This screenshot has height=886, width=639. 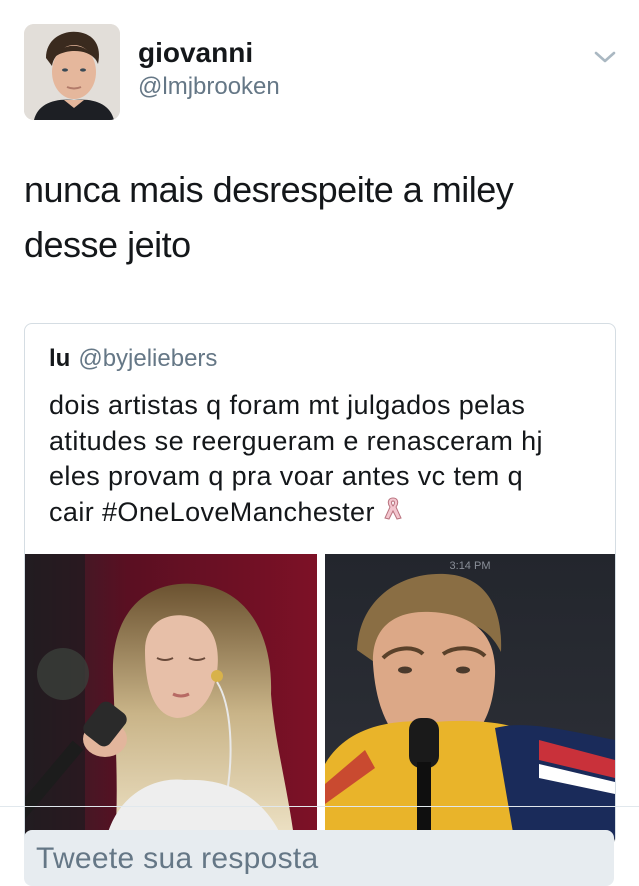 I want to click on reply-input: Tweete sua resposta, so click(x=319, y=858).